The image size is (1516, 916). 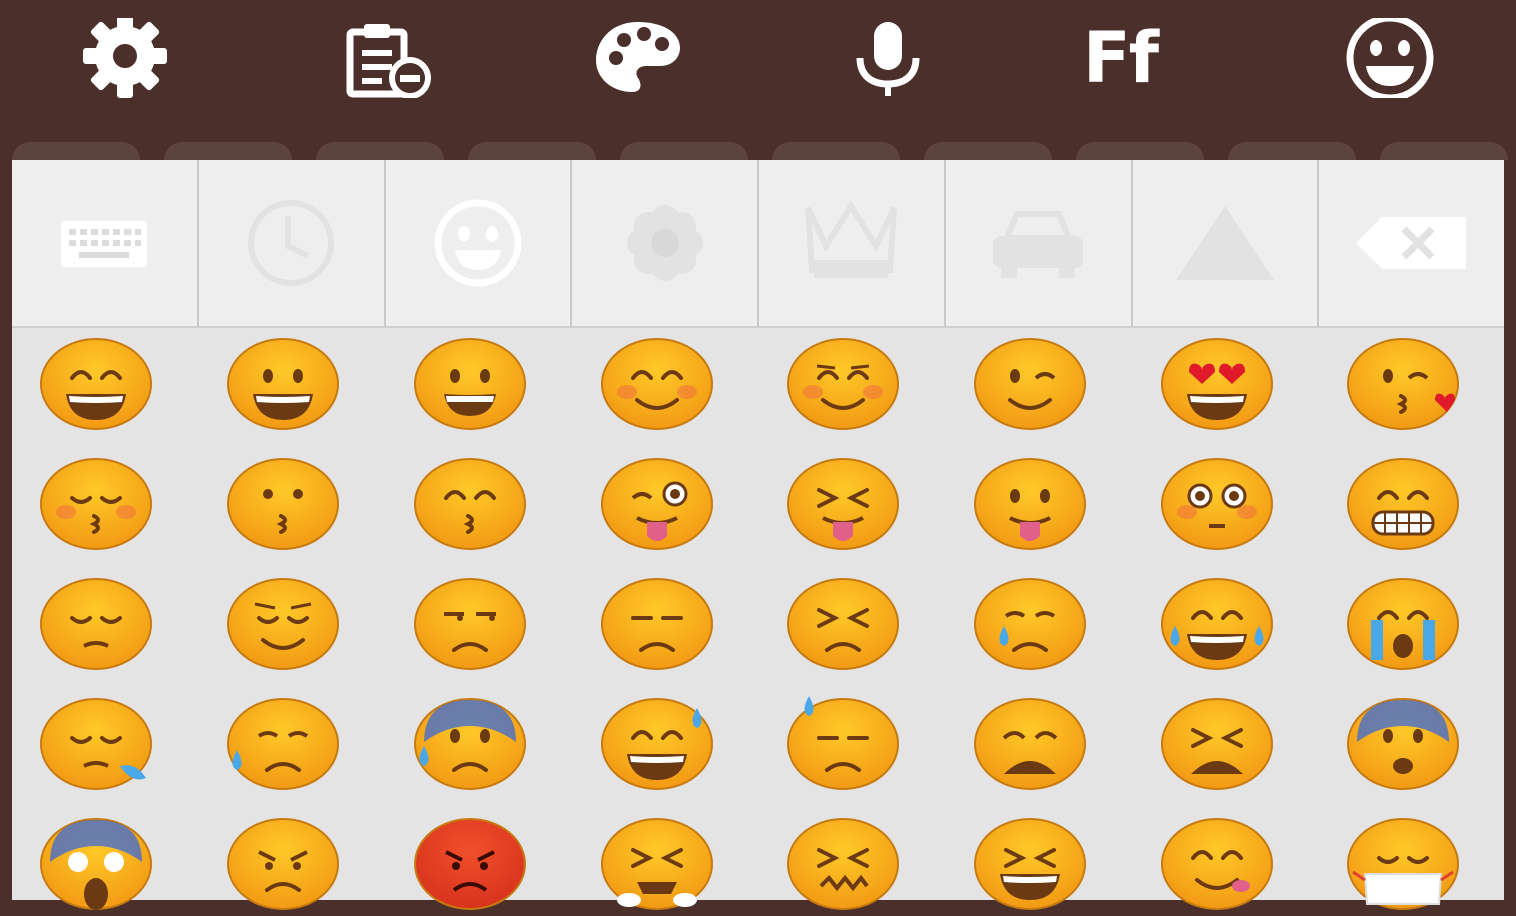 What do you see at coordinates (1403, 386) in the screenshot?
I see `emoji-kissing-heart` at bounding box center [1403, 386].